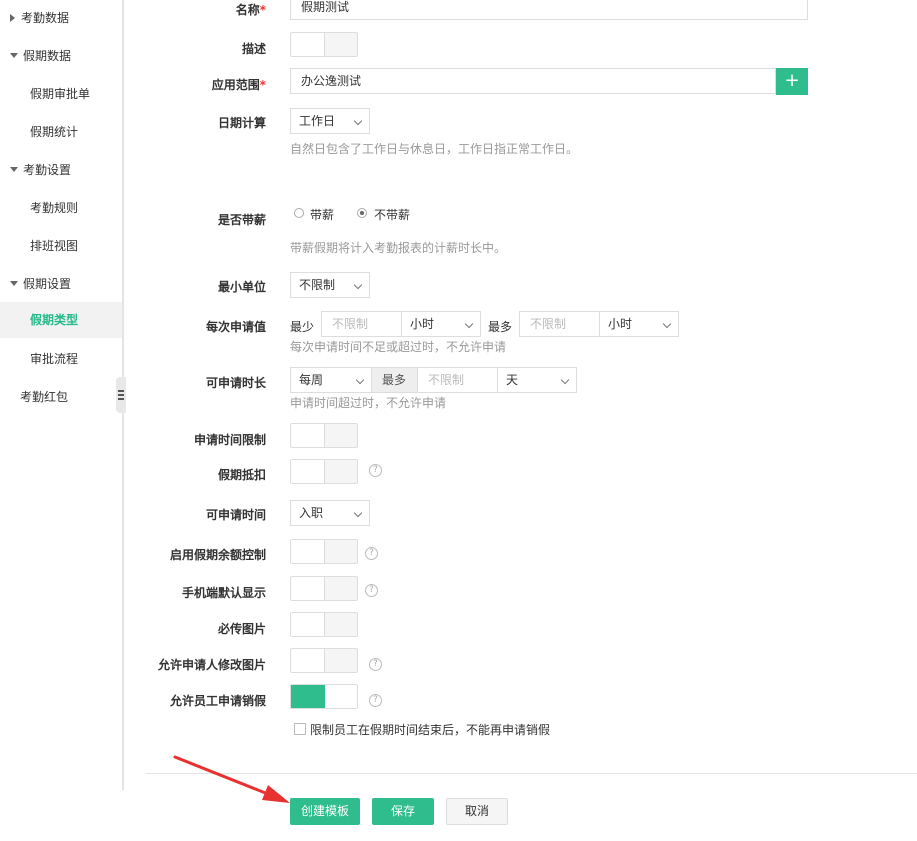 This screenshot has width=917, height=841. I want to click on sidebar-item-leave-types: 假期类型, so click(61, 320).